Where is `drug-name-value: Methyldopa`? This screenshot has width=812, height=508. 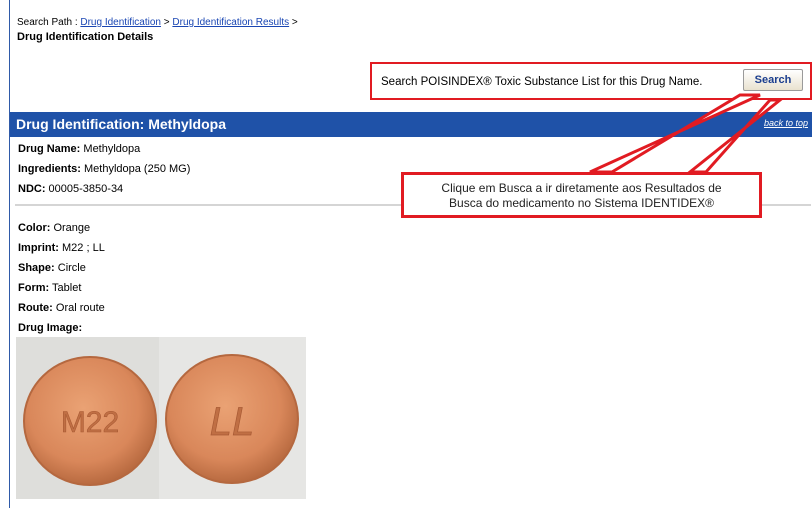 drug-name-value: Methyldopa is located at coordinates (110, 149).